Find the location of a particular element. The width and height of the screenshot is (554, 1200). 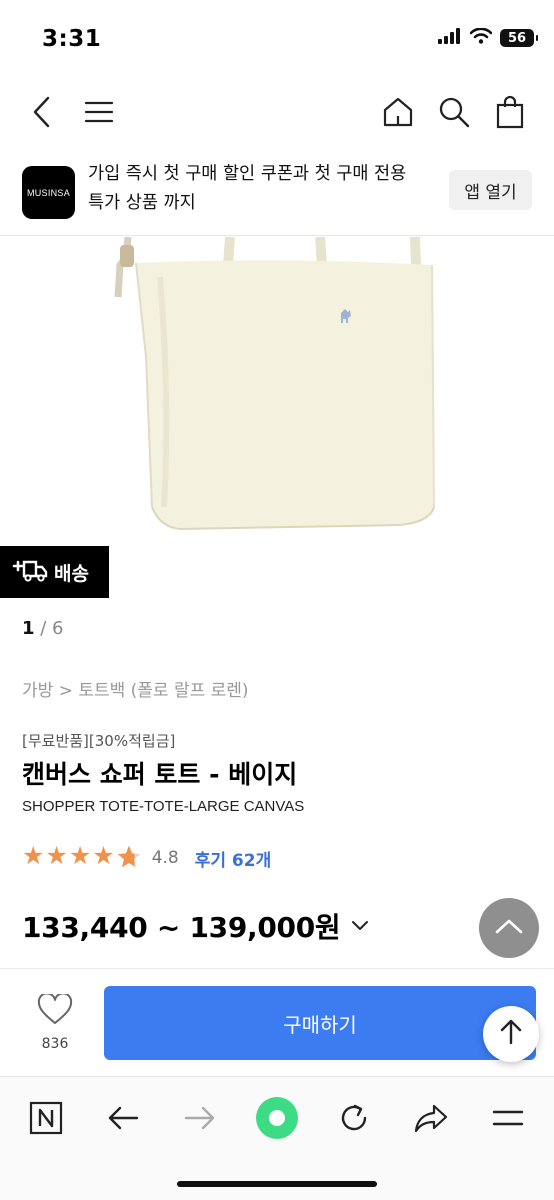

wifi-icon is located at coordinates (481, 37).